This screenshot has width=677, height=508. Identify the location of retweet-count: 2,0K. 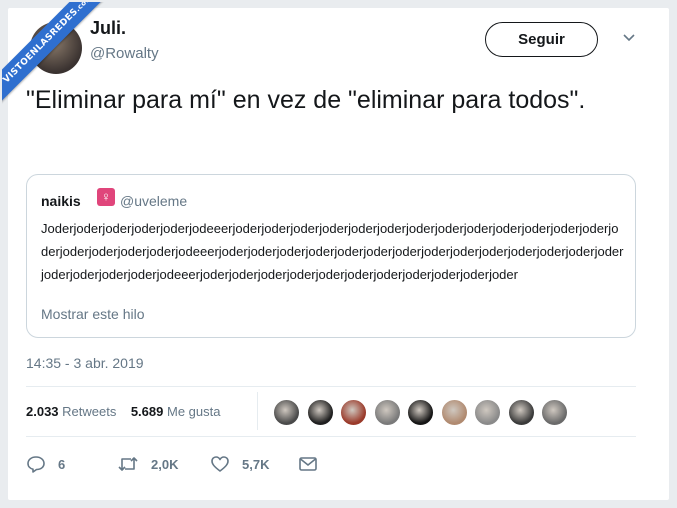
(165, 464).